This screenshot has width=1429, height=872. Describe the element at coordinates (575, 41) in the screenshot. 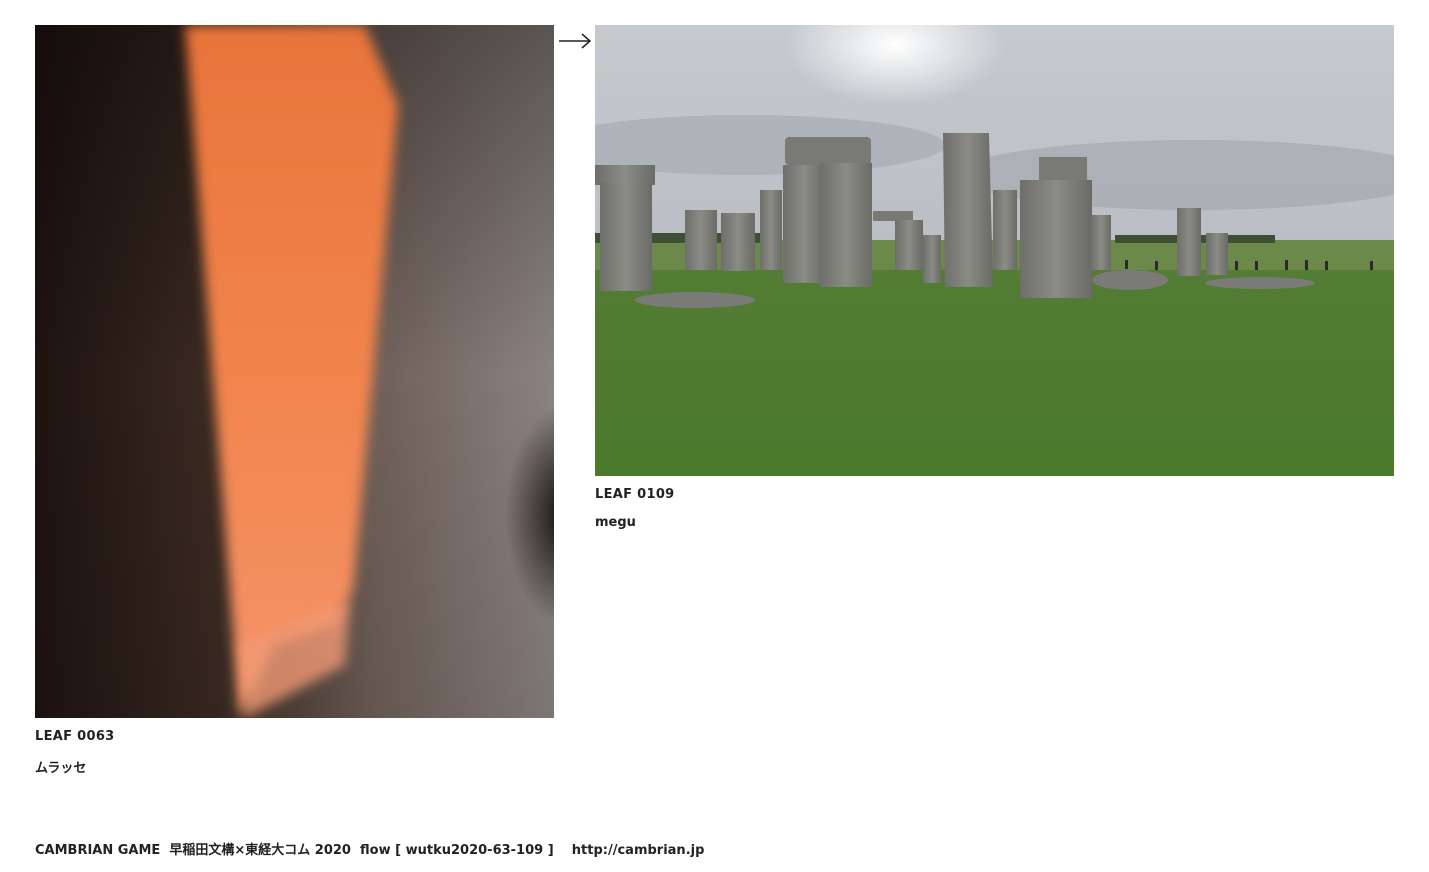

I see `right-arrow-icon` at that location.